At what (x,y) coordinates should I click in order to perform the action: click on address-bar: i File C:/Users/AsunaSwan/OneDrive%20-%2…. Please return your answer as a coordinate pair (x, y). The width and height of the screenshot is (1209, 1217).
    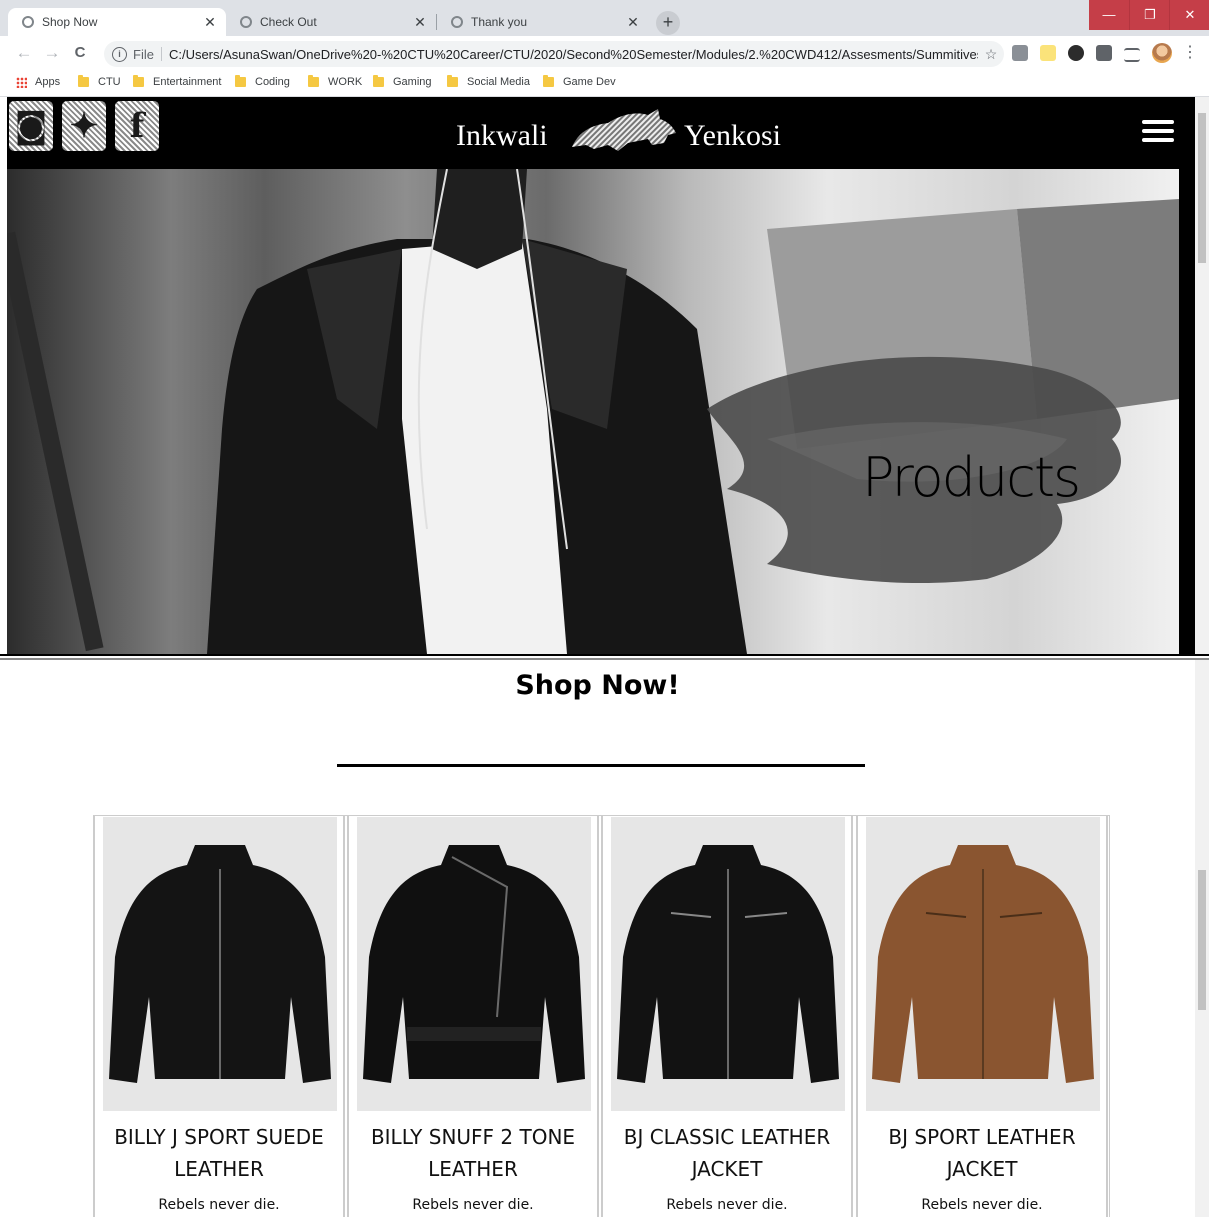
    Looking at the image, I should click on (554, 54).